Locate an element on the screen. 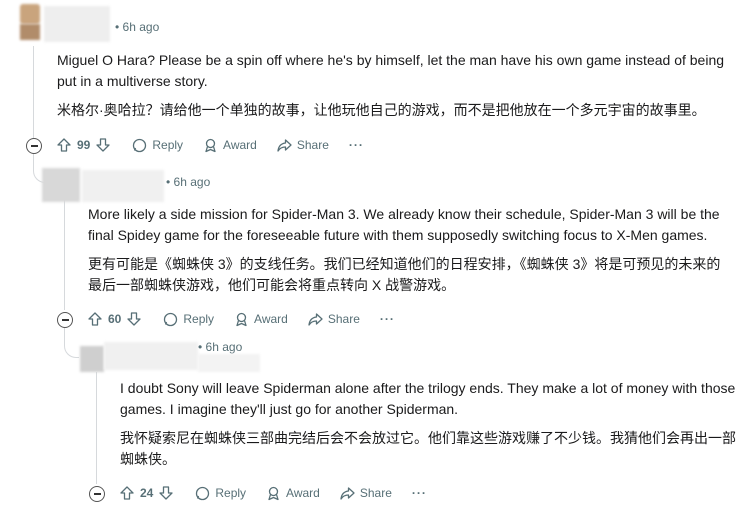 The height and width of the screenshot is (507, 746). comment-actions: 99 Reply Award Share ··· is located at coordinates (220, 145).